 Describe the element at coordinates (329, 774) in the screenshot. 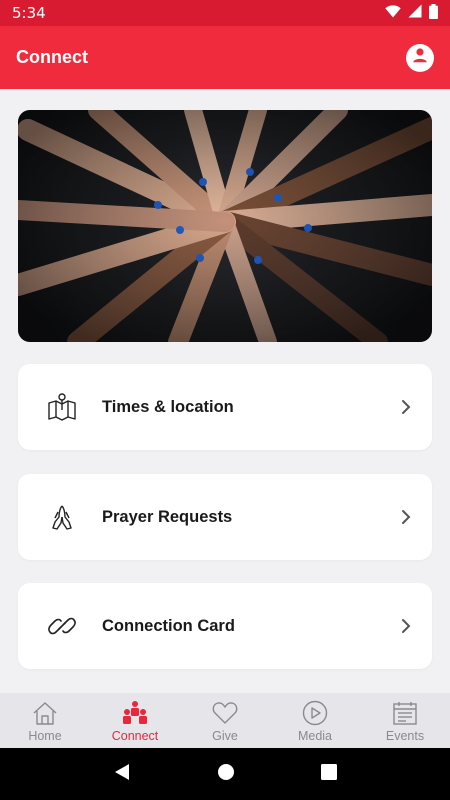

I see `recents-icon` at that location.